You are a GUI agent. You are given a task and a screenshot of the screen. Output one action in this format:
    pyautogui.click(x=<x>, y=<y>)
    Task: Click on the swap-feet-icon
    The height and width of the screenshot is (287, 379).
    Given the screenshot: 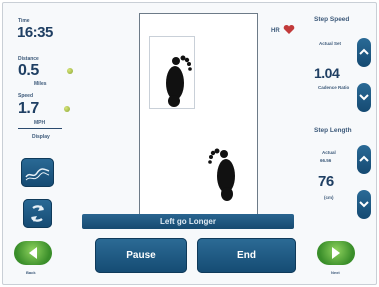 What is the action you would take?
    pyautogui.click(x=37, y=213)
    